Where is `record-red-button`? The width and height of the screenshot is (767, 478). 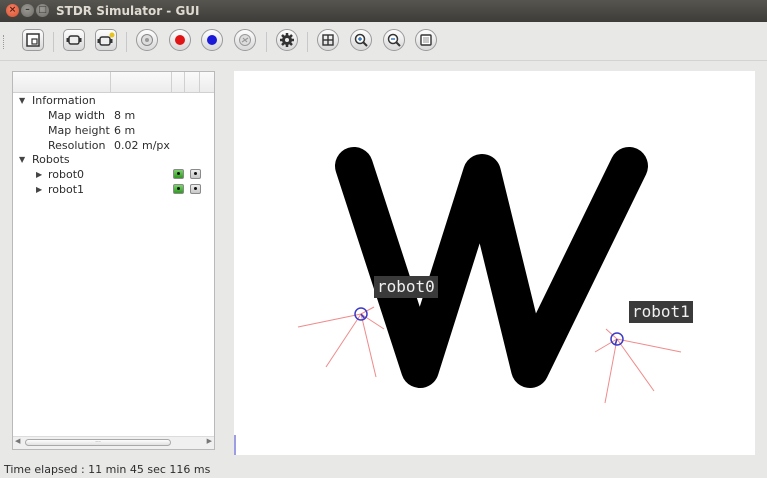
record-red-button is located at coordinates (180, 40).